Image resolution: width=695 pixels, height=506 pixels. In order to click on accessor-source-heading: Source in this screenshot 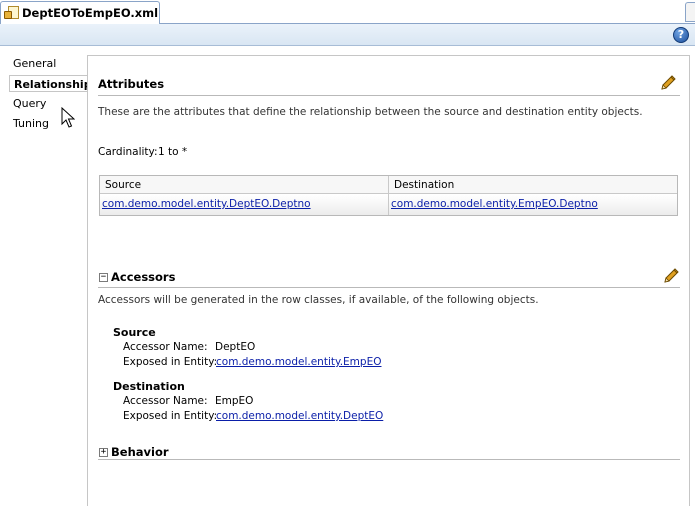, I will do `click(134, 332)`.